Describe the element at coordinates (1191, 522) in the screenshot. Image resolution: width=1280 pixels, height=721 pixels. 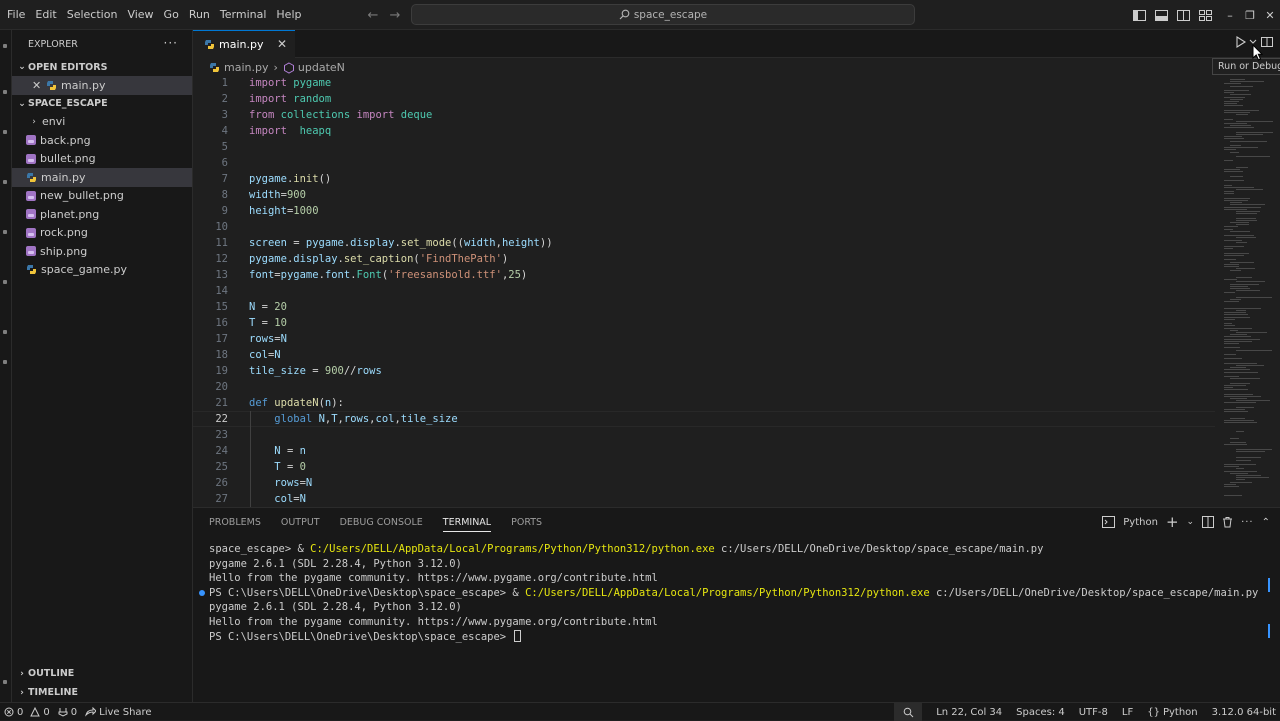
I see `terminal-dropdown-chevron-icon: ⌄` at that location.